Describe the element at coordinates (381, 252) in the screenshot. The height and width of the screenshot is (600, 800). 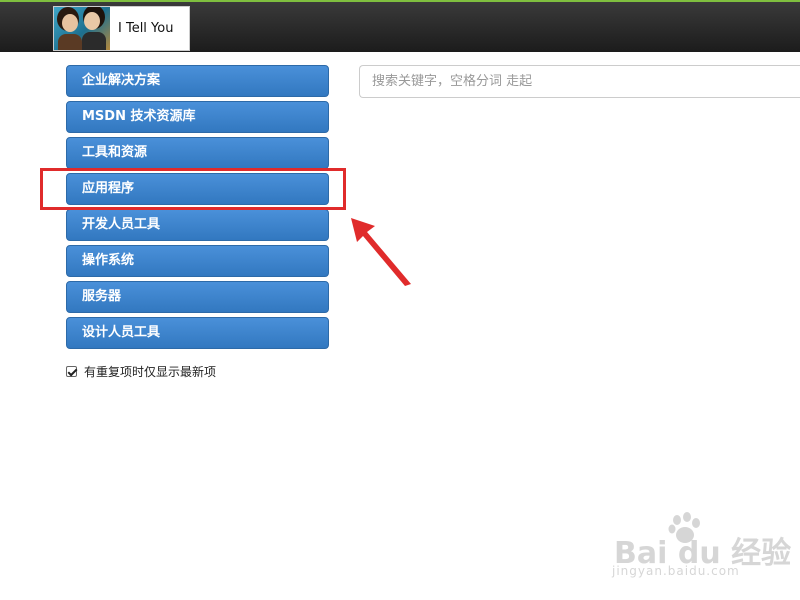
I see `annotation-arrow-icon` at that location.